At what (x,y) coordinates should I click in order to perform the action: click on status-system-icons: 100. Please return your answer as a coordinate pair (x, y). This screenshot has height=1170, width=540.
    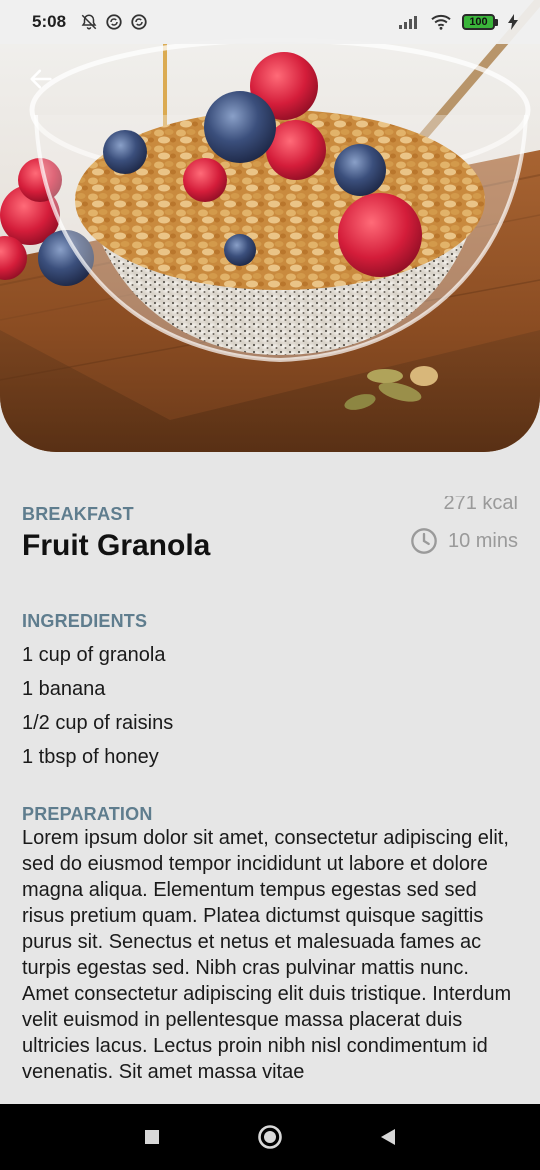
    Looking at the image, I should click on (458, 22).